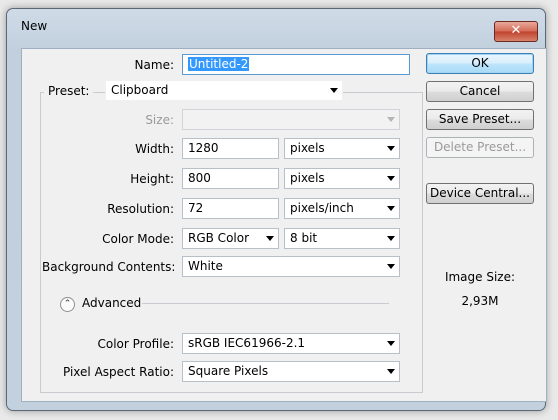  I want to click on preset-select: Clipboard, so click(224, 90).